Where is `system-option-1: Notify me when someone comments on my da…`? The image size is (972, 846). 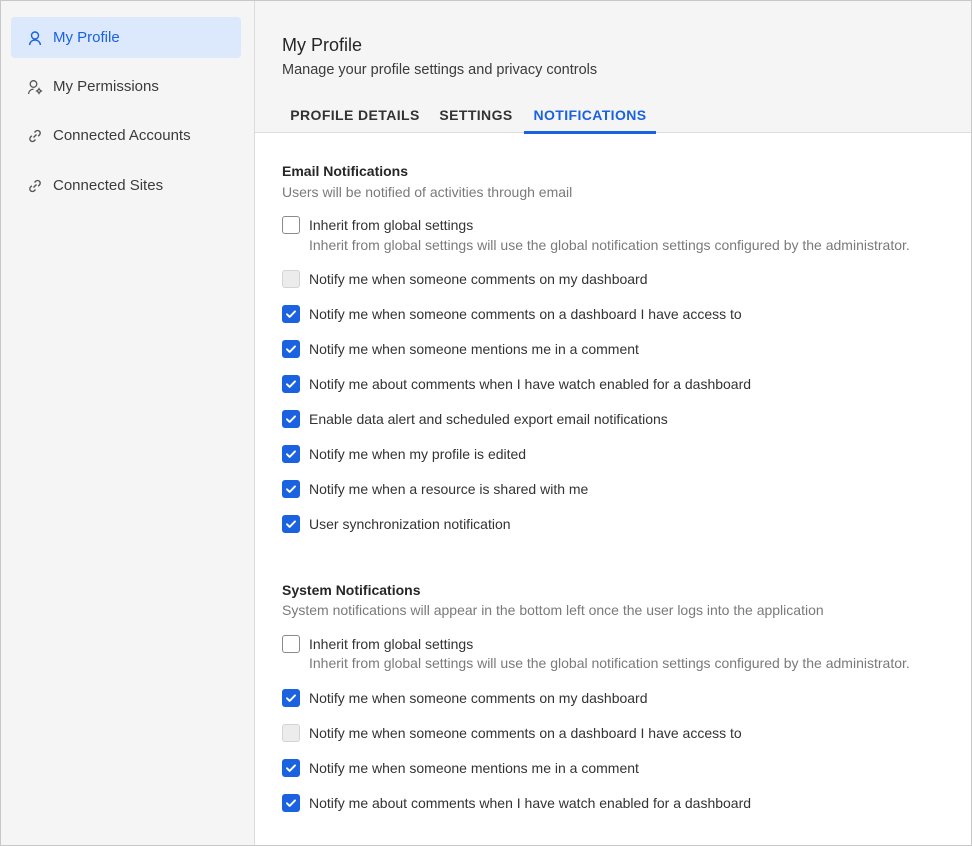 system-option-1: Notify me when someone comments on my da… is located at coordinates (465, 698).